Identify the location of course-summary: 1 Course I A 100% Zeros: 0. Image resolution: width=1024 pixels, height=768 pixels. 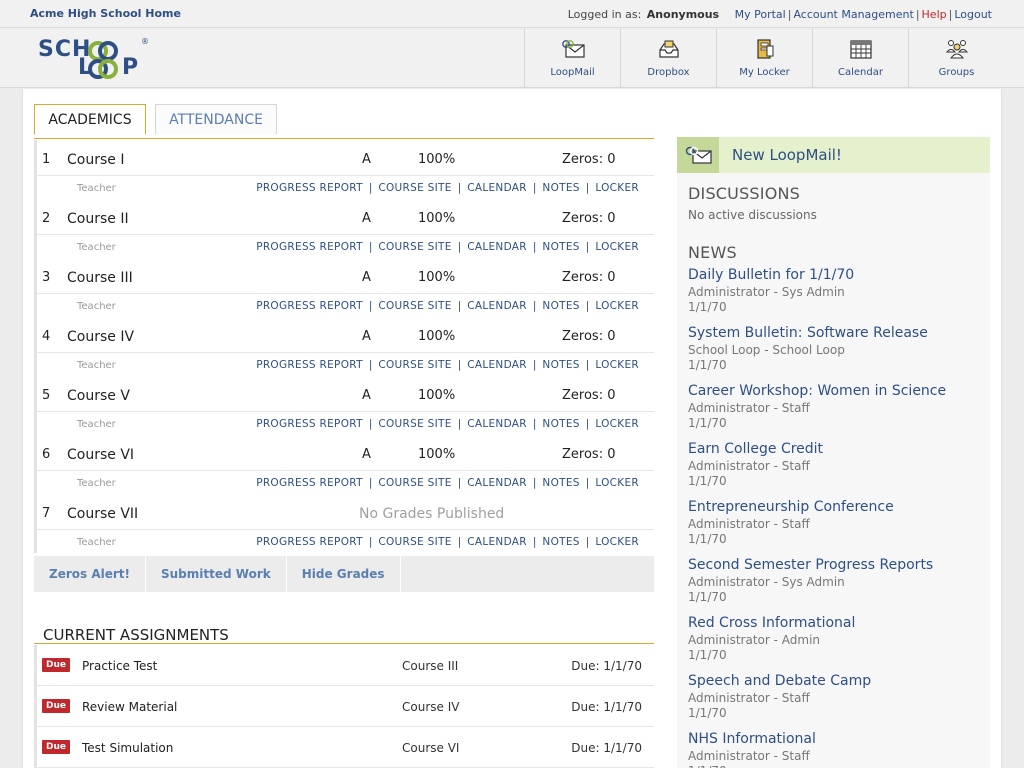
(345, 158).